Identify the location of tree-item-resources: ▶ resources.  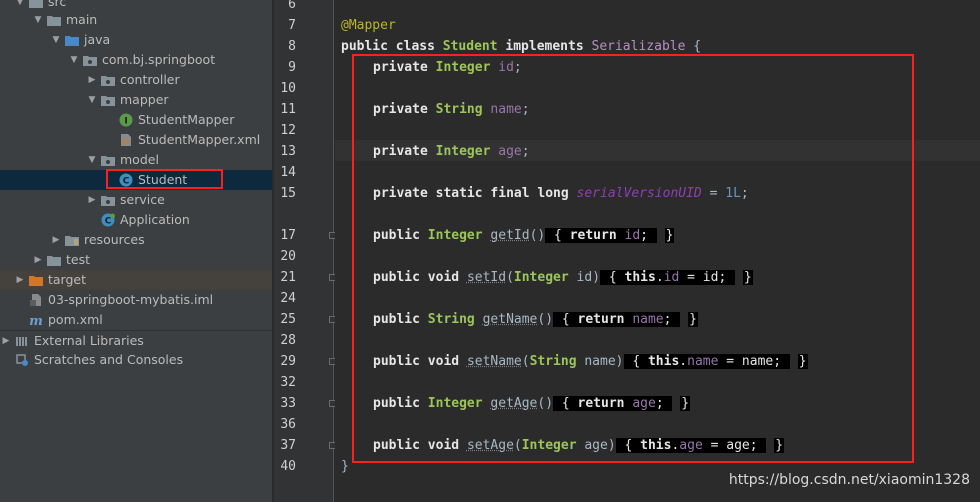
(136, 240).